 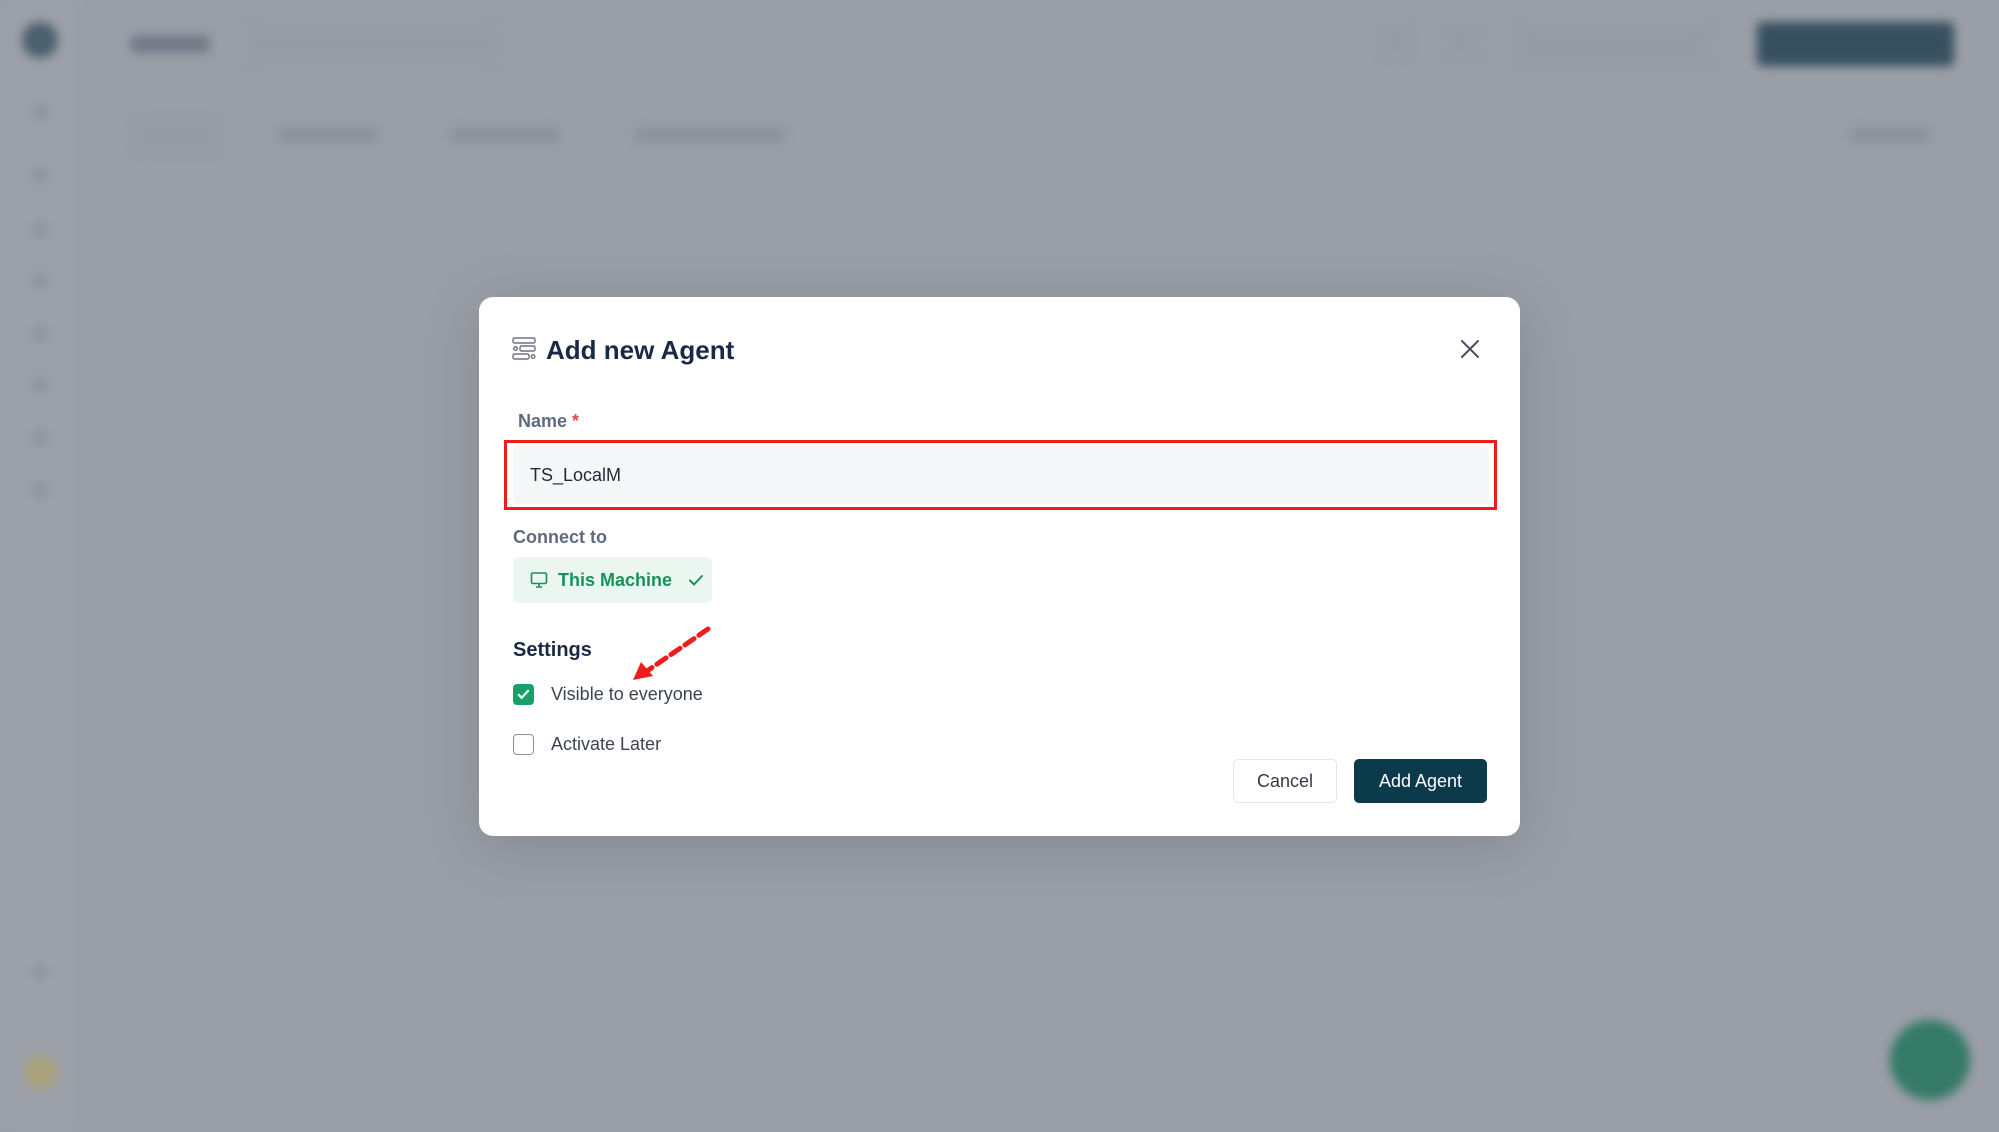 What do you see at coordinates (1285, 781) in the screenshot?
I see `cancel-button: Cancel` at bounding box center [1285, 781].